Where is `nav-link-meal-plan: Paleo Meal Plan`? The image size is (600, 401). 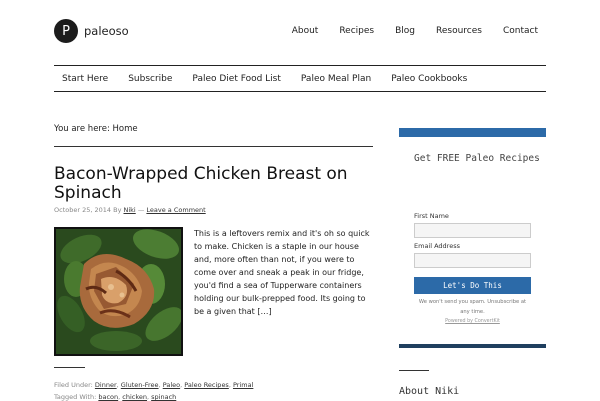 nav-link-meal-plan: Paleo Meal Plan is located at coordinates (336, 79).